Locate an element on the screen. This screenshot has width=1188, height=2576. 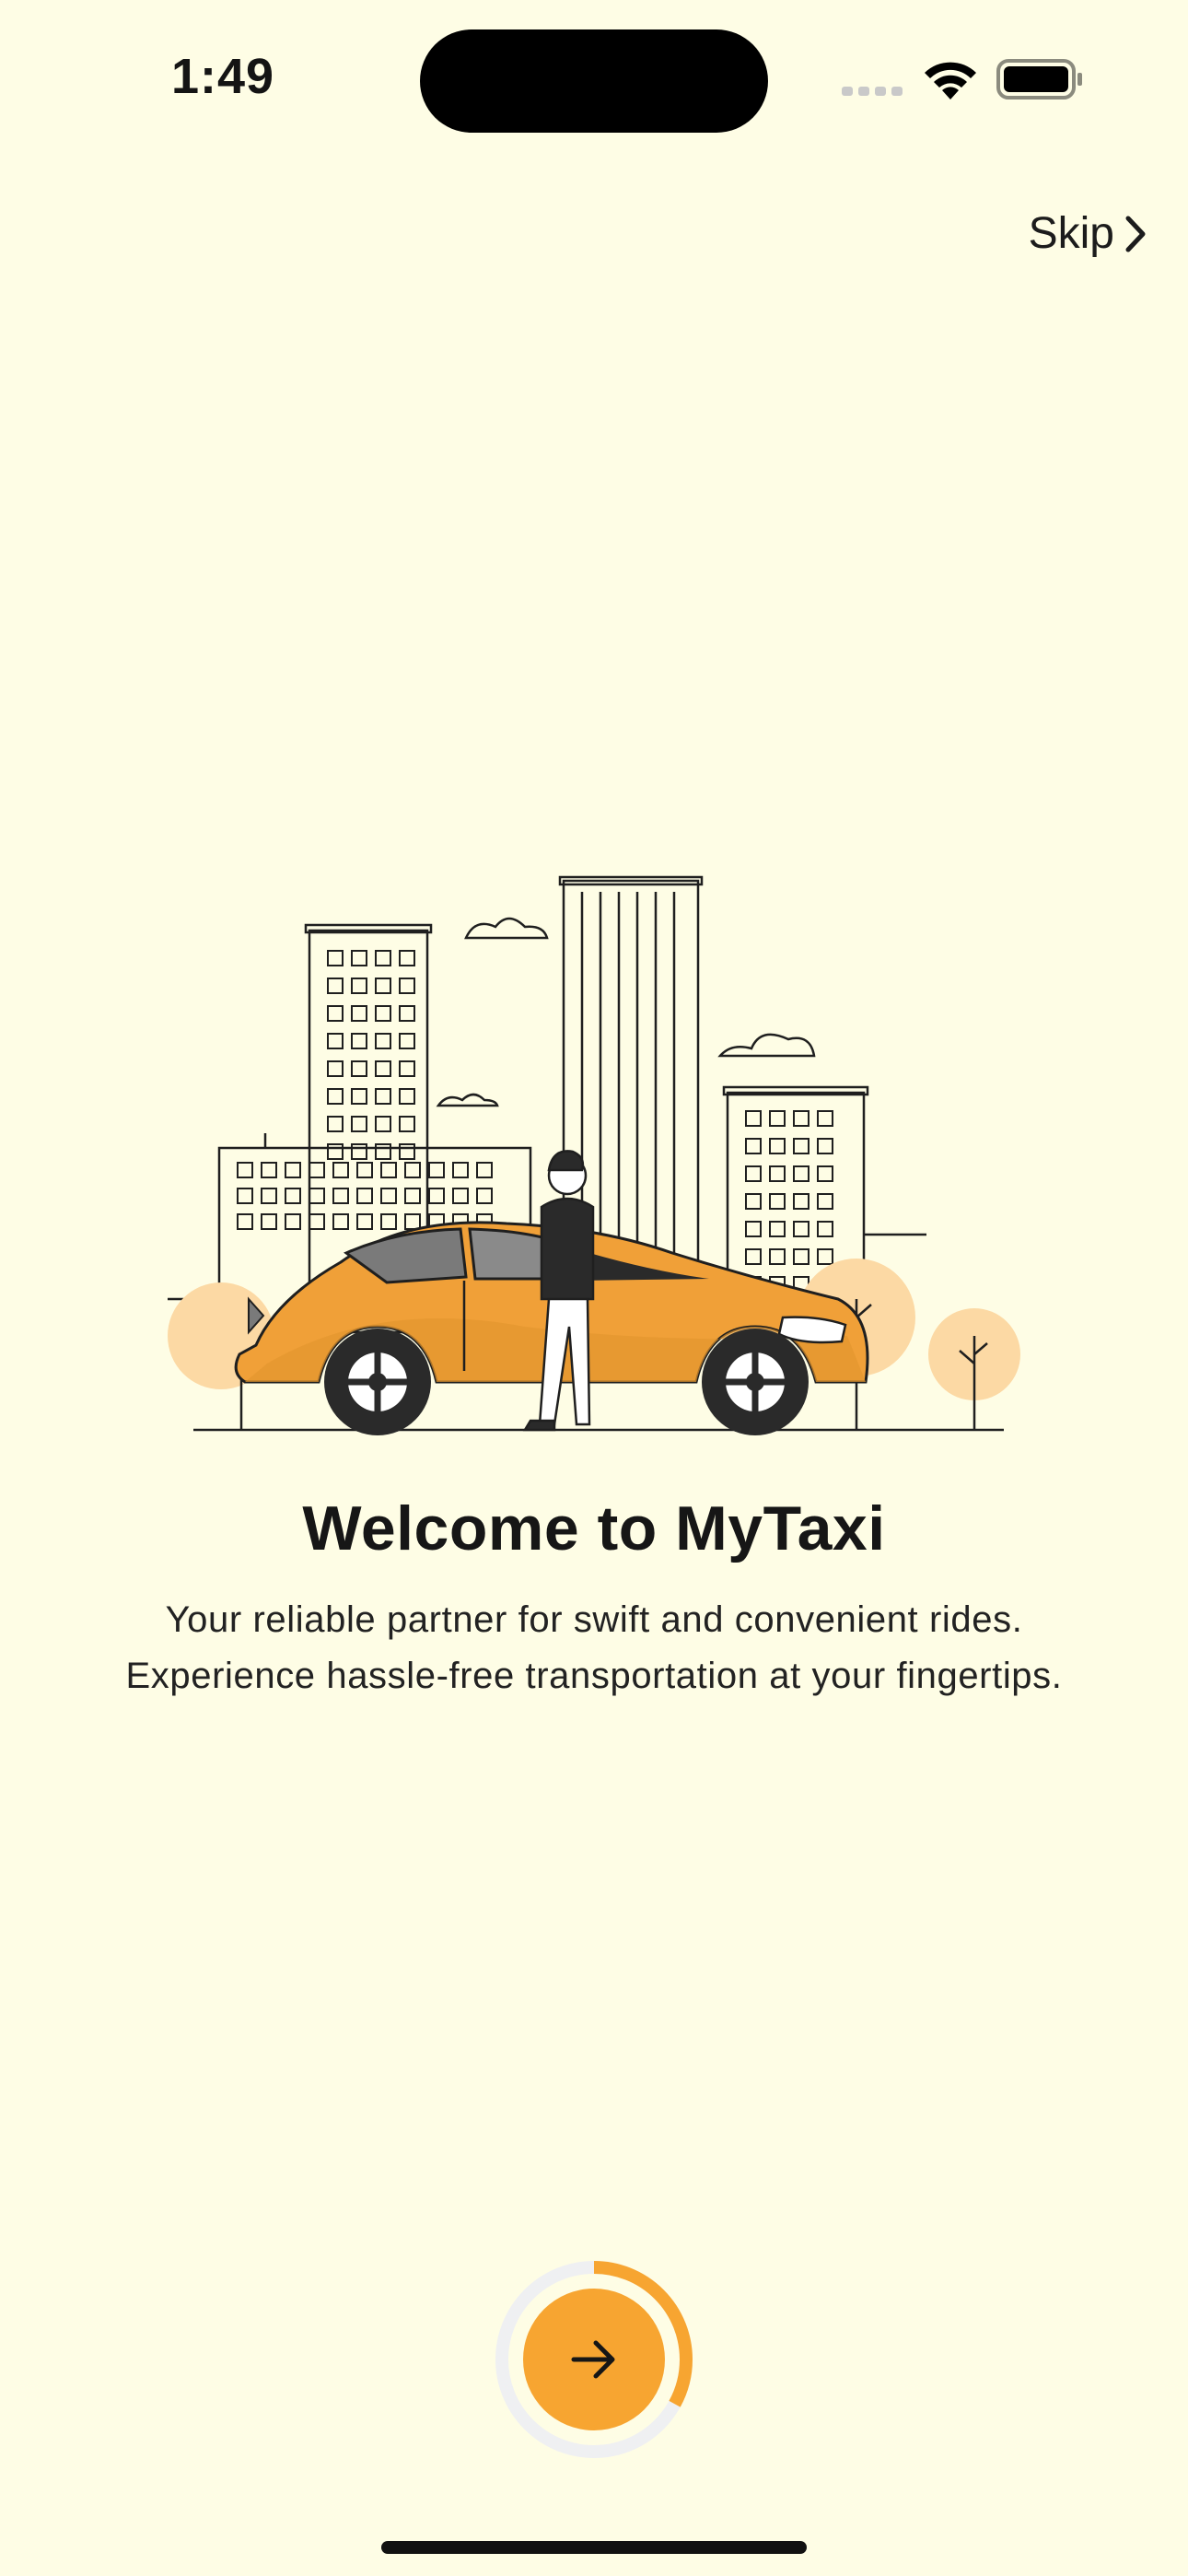
home-indicator is located at coordinates (594, 2547).